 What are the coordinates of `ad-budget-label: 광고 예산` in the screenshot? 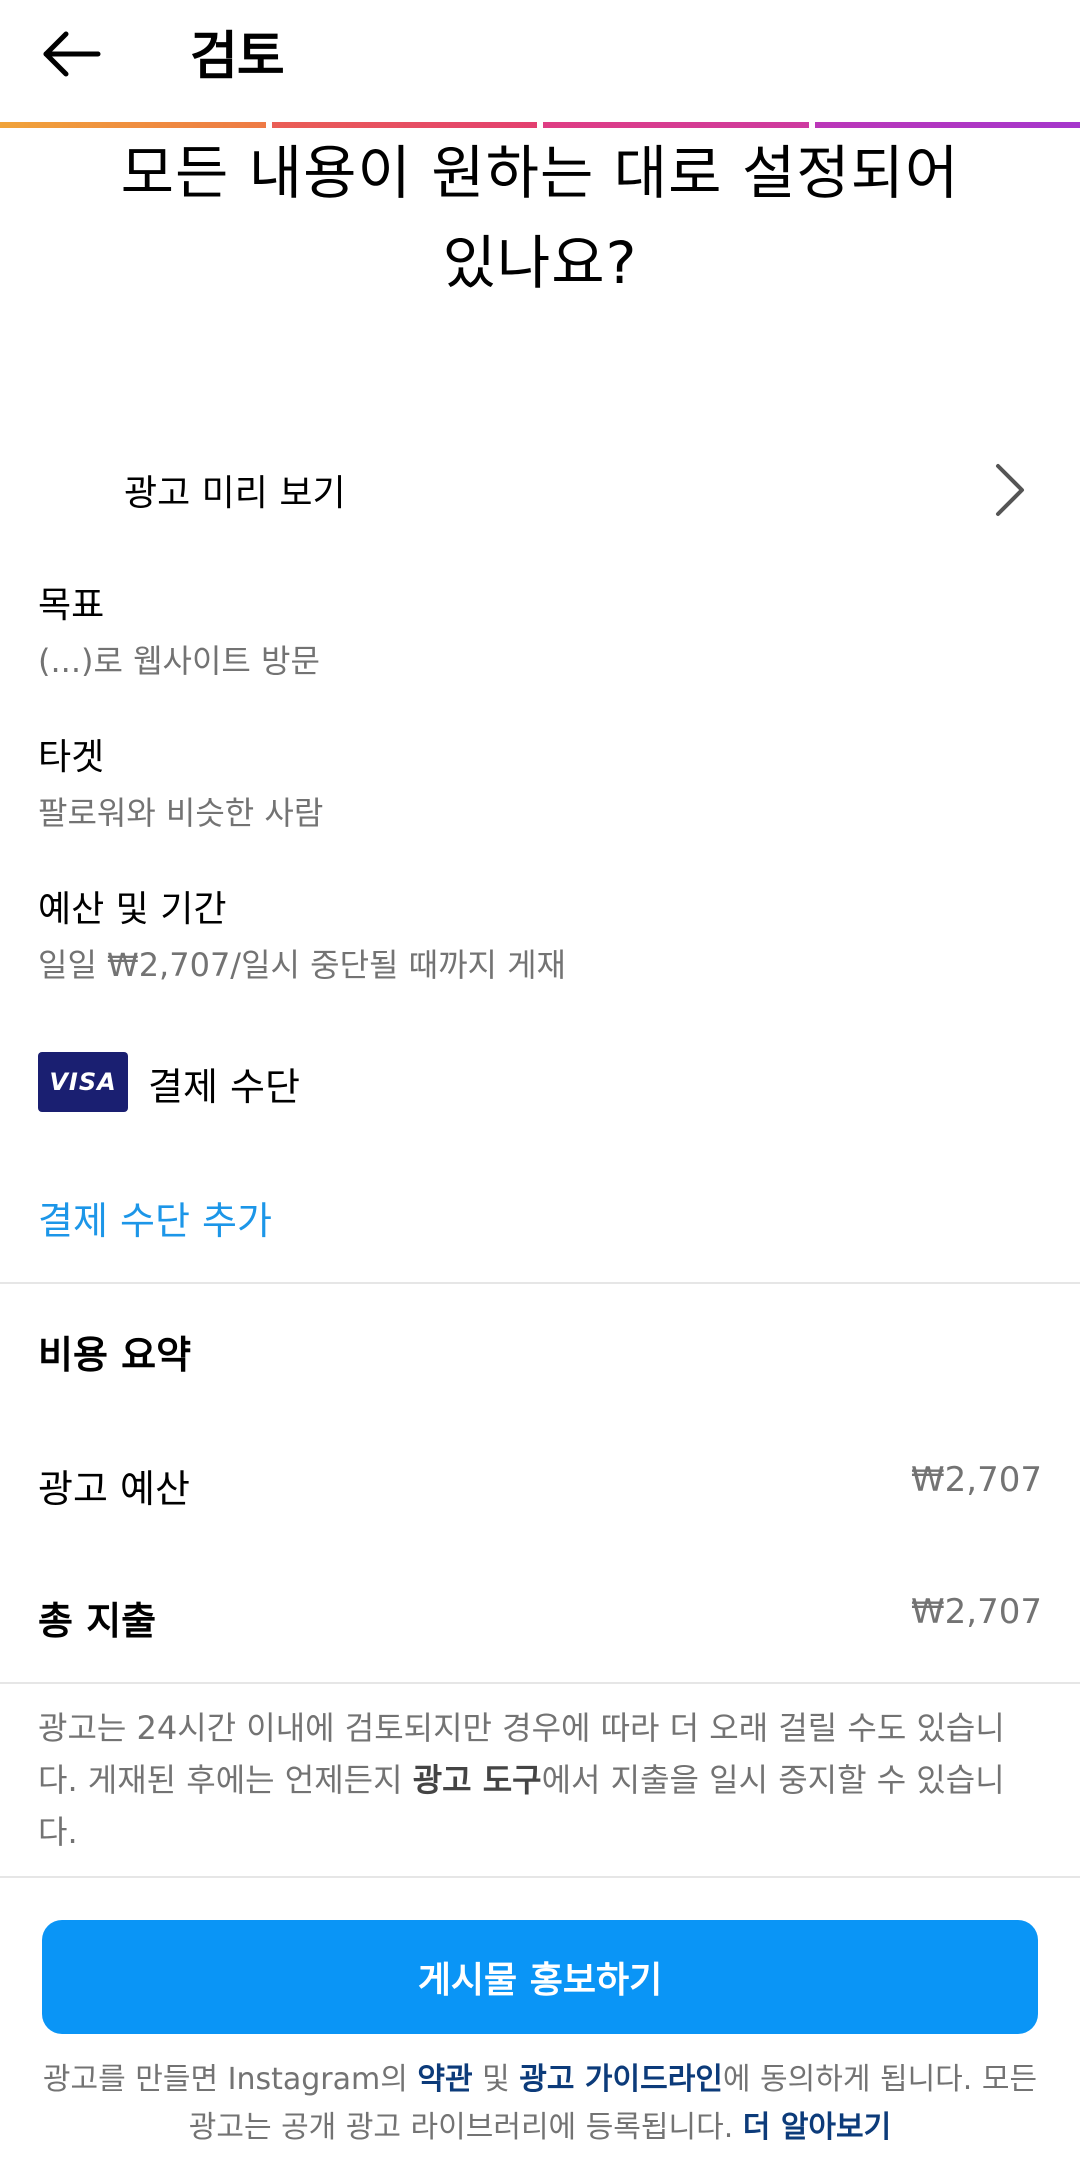 It's located at (114, 1489).